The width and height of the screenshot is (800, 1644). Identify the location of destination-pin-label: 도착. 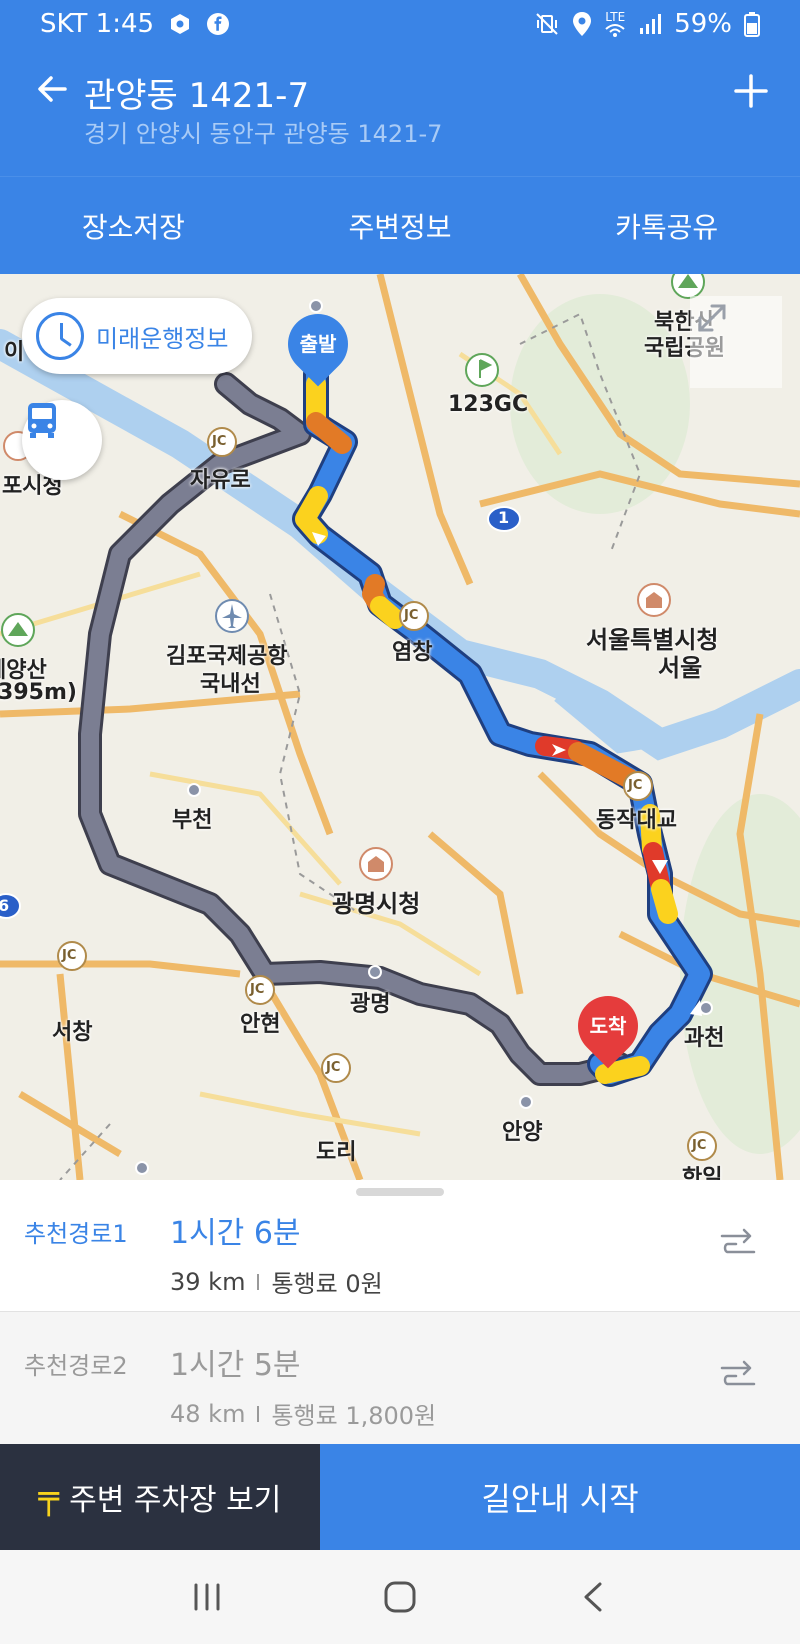
(608, 1026).